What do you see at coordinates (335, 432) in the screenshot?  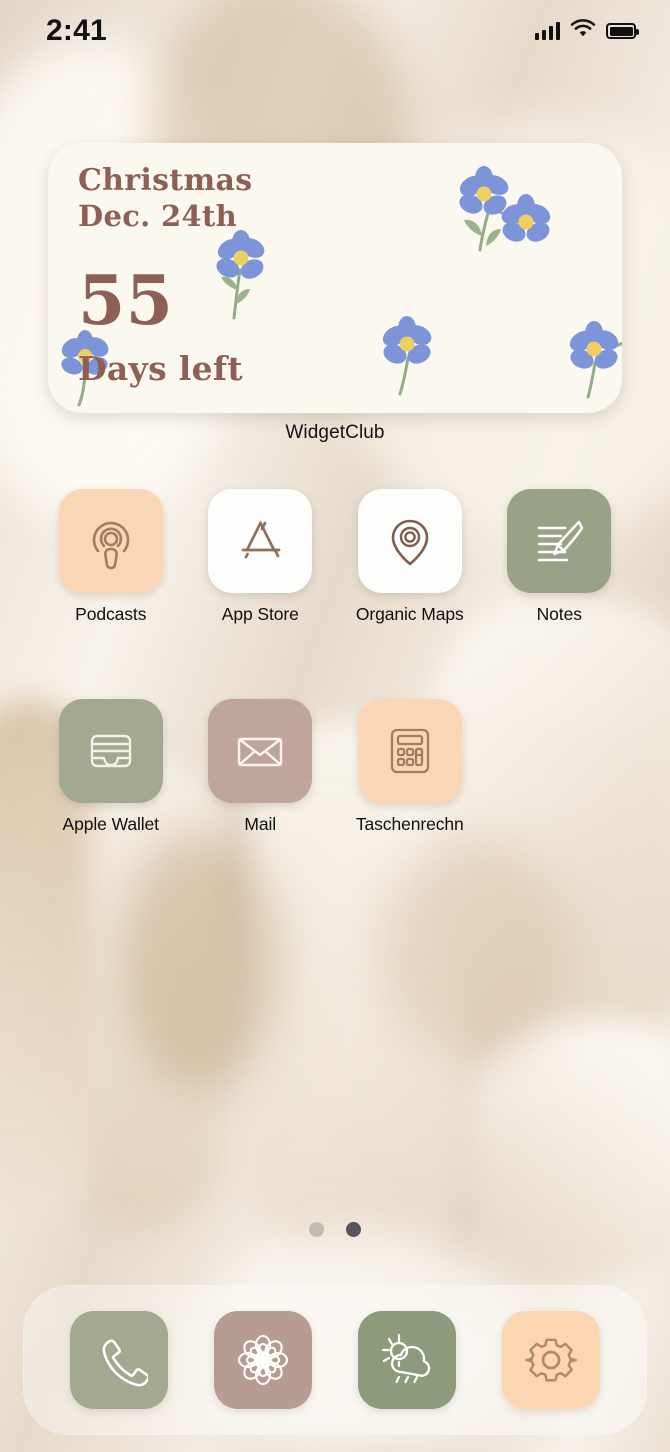 I see `widget-app-label: WidgetClub` at bounding box center [335, 432].